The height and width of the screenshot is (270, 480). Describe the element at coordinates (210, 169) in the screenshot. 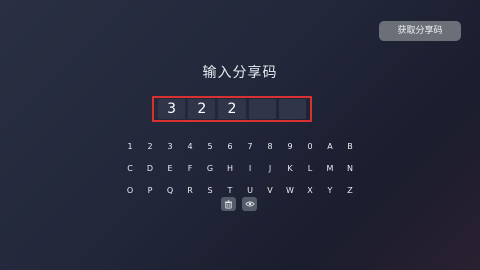

I see `key-g: G` at that location.